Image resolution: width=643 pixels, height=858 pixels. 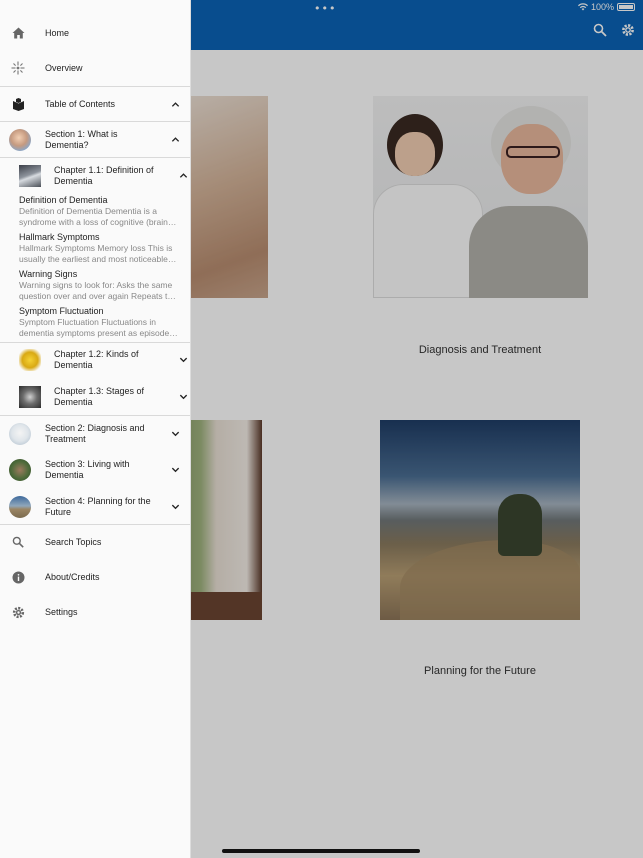 I want to click on nav-section-1: Section 1: What is Dementia?, so click(x=95, y=139).